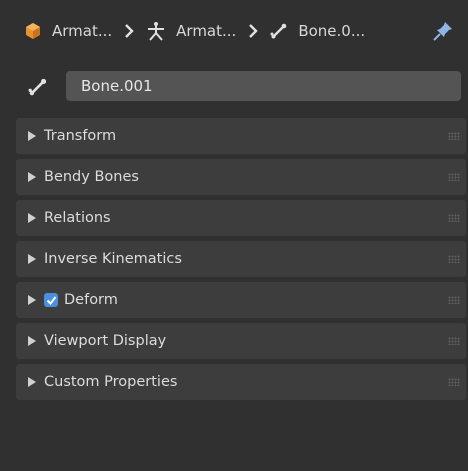 The height and width of the screenshot is (471, 468). Describe the element at coordinates (91, 177) in the screenshot. I see `panel-label: Bendy Bones` at that location.